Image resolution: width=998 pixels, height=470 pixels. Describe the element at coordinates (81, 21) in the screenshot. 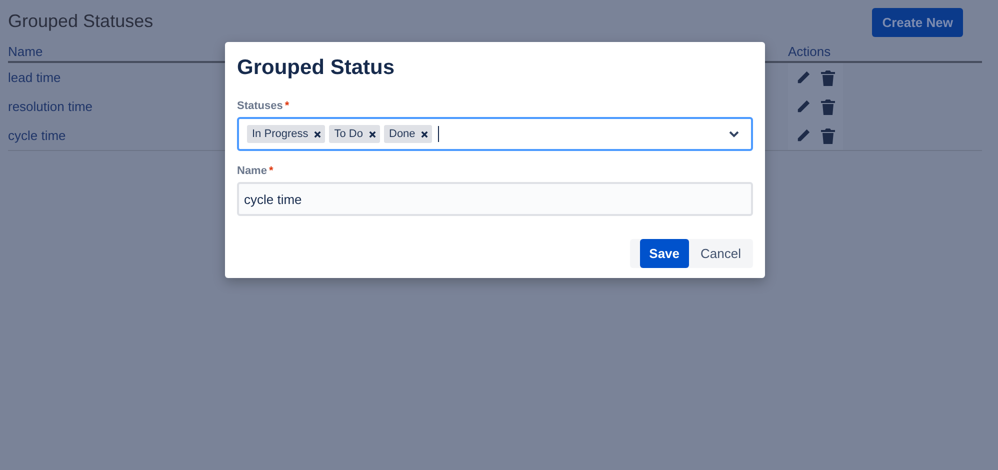

I see `page-title: Grouped Statuses` at that location.